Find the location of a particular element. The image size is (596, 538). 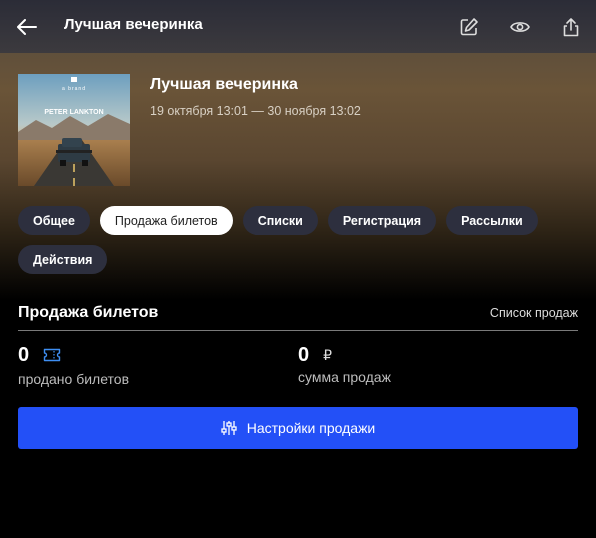

tab-registration: Регистрация is located at coordinates (382, 220).